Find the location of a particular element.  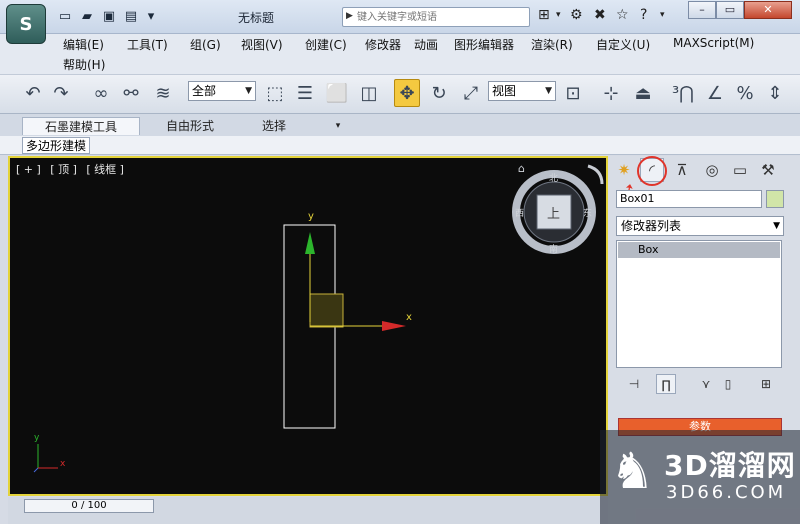

menu-tools: 工具(T) is located at coordinates (147, 44).